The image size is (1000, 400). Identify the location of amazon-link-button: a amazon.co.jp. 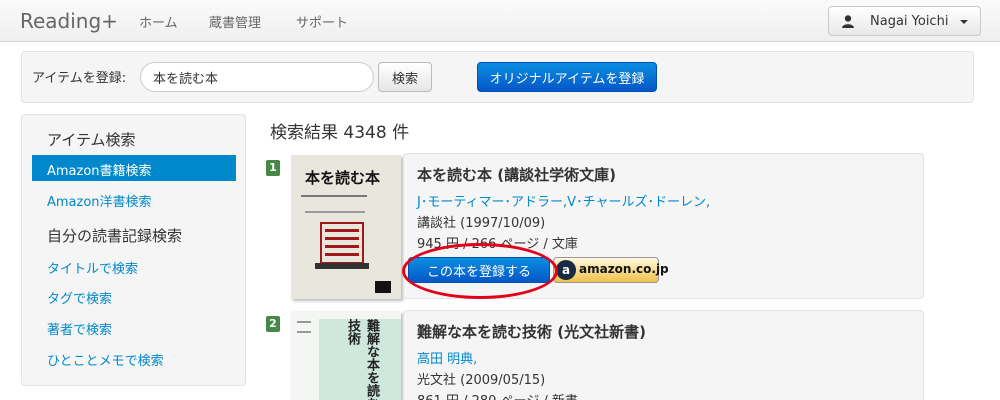
(611, 270).